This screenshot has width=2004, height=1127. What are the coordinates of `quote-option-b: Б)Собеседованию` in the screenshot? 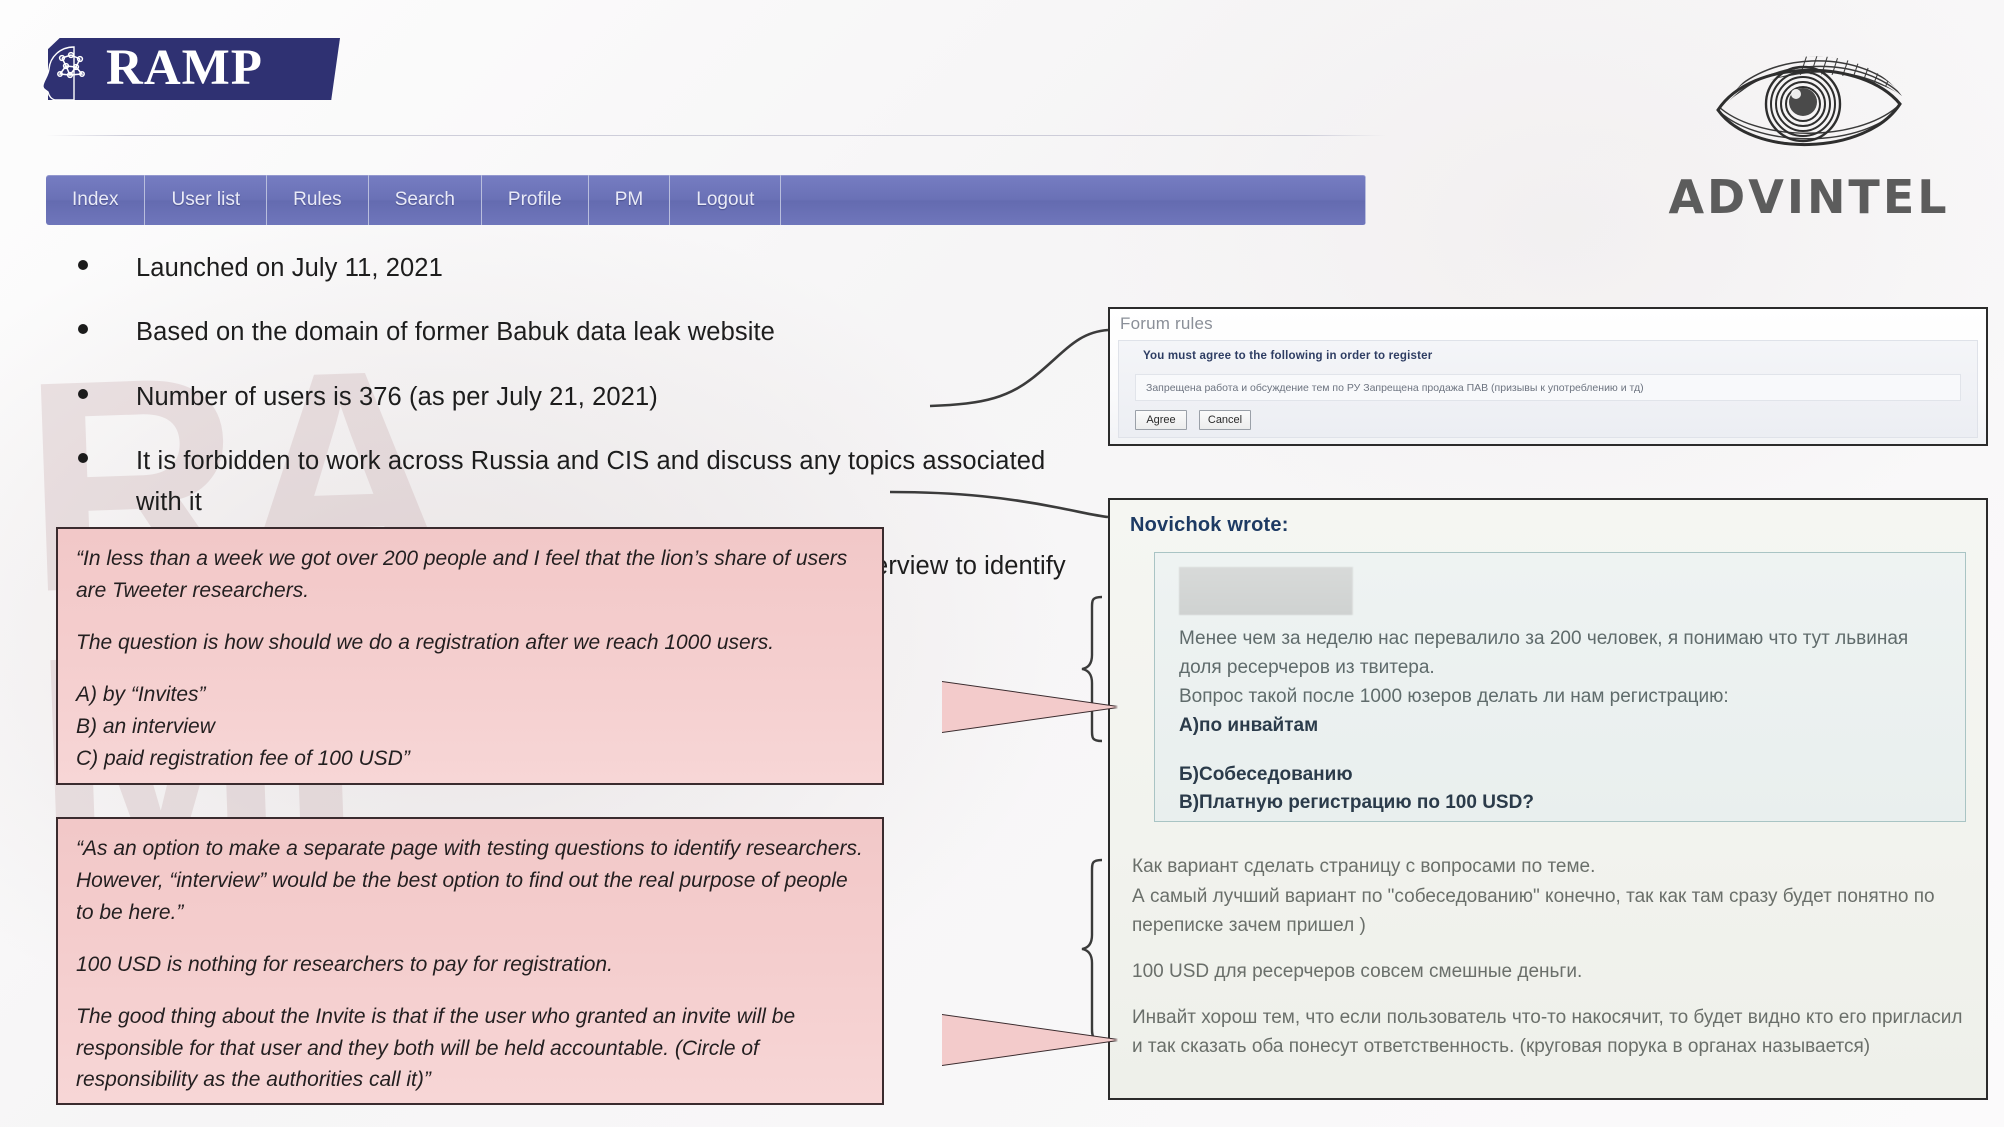 It's located at (1266, 774).